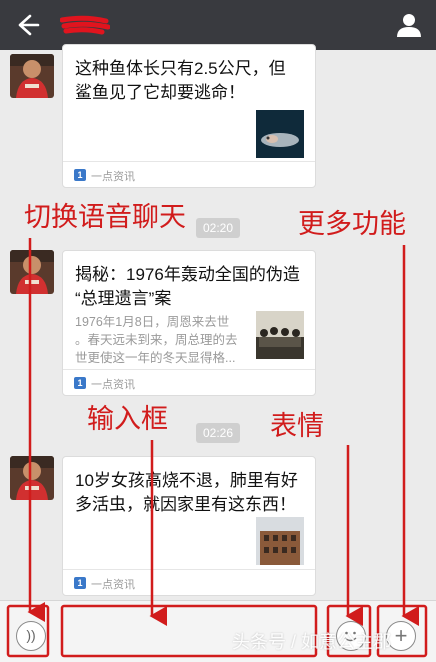 The image size is (436, 662). I want to click on watermark: 头条号 / 如意公主郡, so click(312, 642).